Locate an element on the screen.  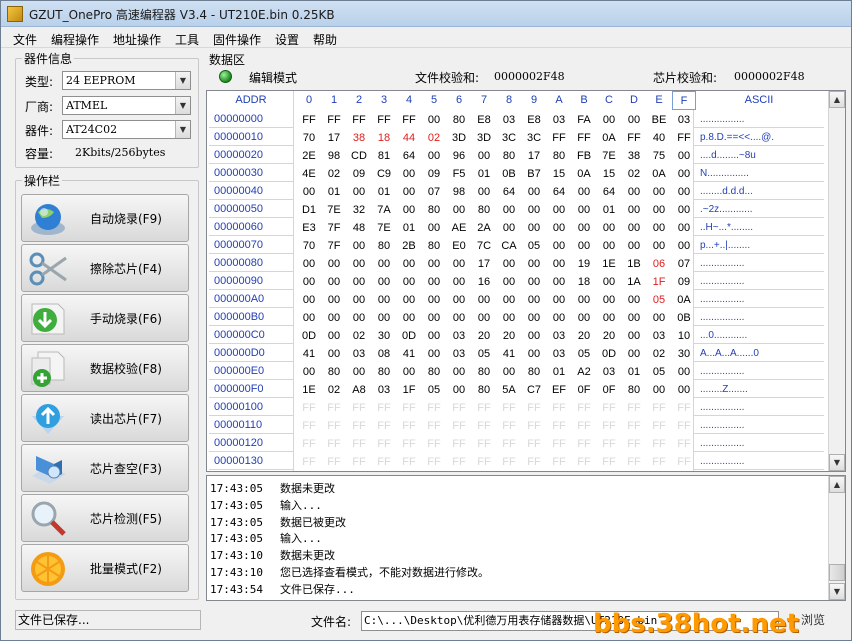
byte-cell: 02 is located at coordinates (434, 138).